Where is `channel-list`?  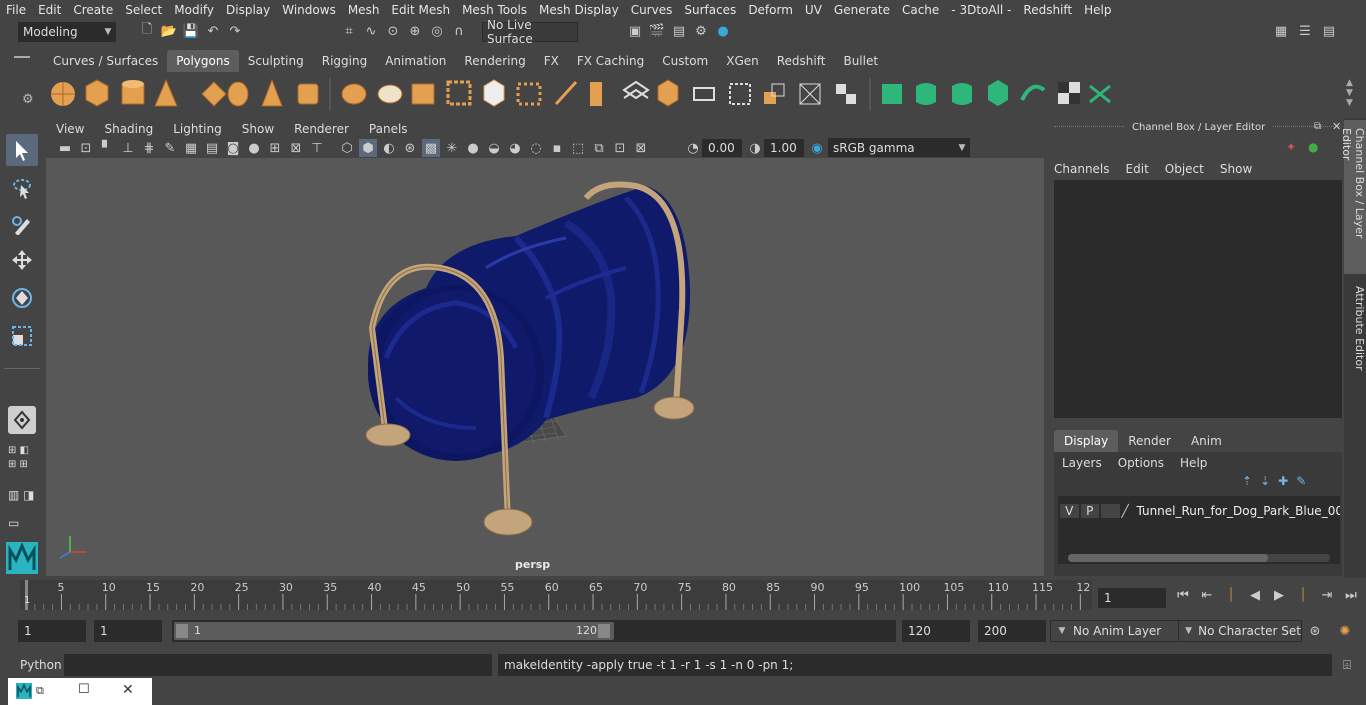 channel-list is located at coordinates (1198, 299).